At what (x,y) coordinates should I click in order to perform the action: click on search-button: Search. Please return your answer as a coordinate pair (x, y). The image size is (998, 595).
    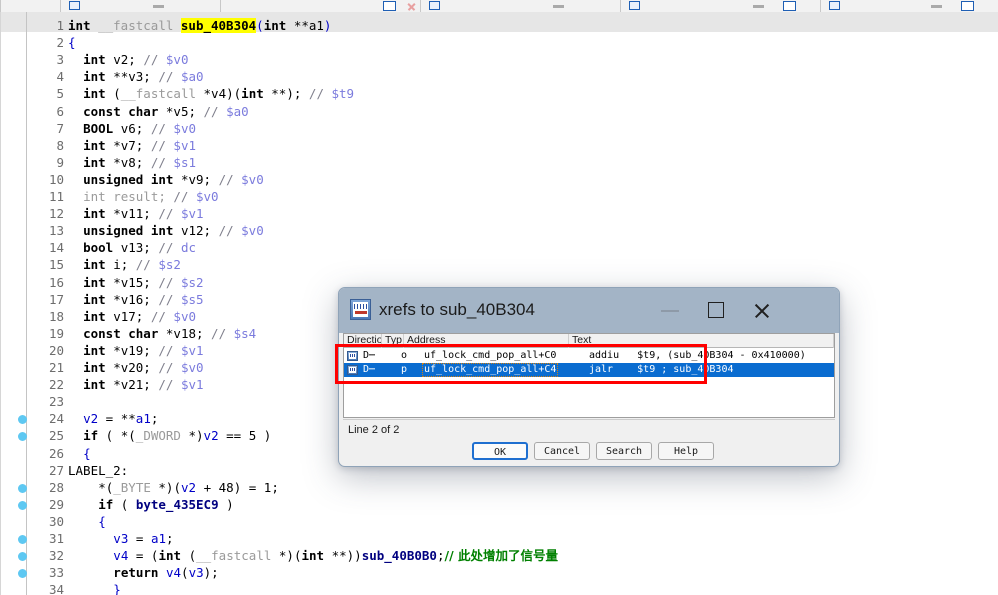
    Looking at the image, I should click on (624, 451).